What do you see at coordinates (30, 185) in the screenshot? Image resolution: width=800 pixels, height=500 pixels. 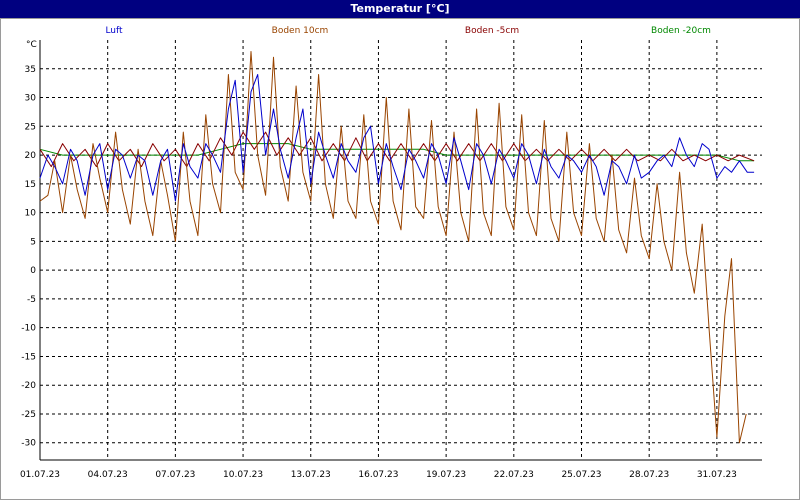 I see `y-tick-label: 15` at bounding box center [30, 185].